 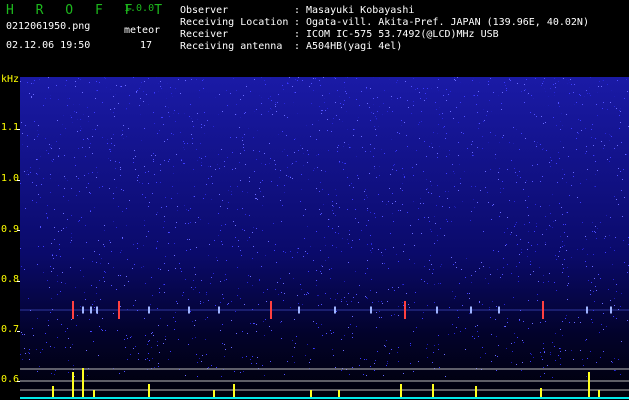 What do you see at coordinates (297, 22) in the screenshot?
I see `location-colon: :` at bounding box center [297, 22].